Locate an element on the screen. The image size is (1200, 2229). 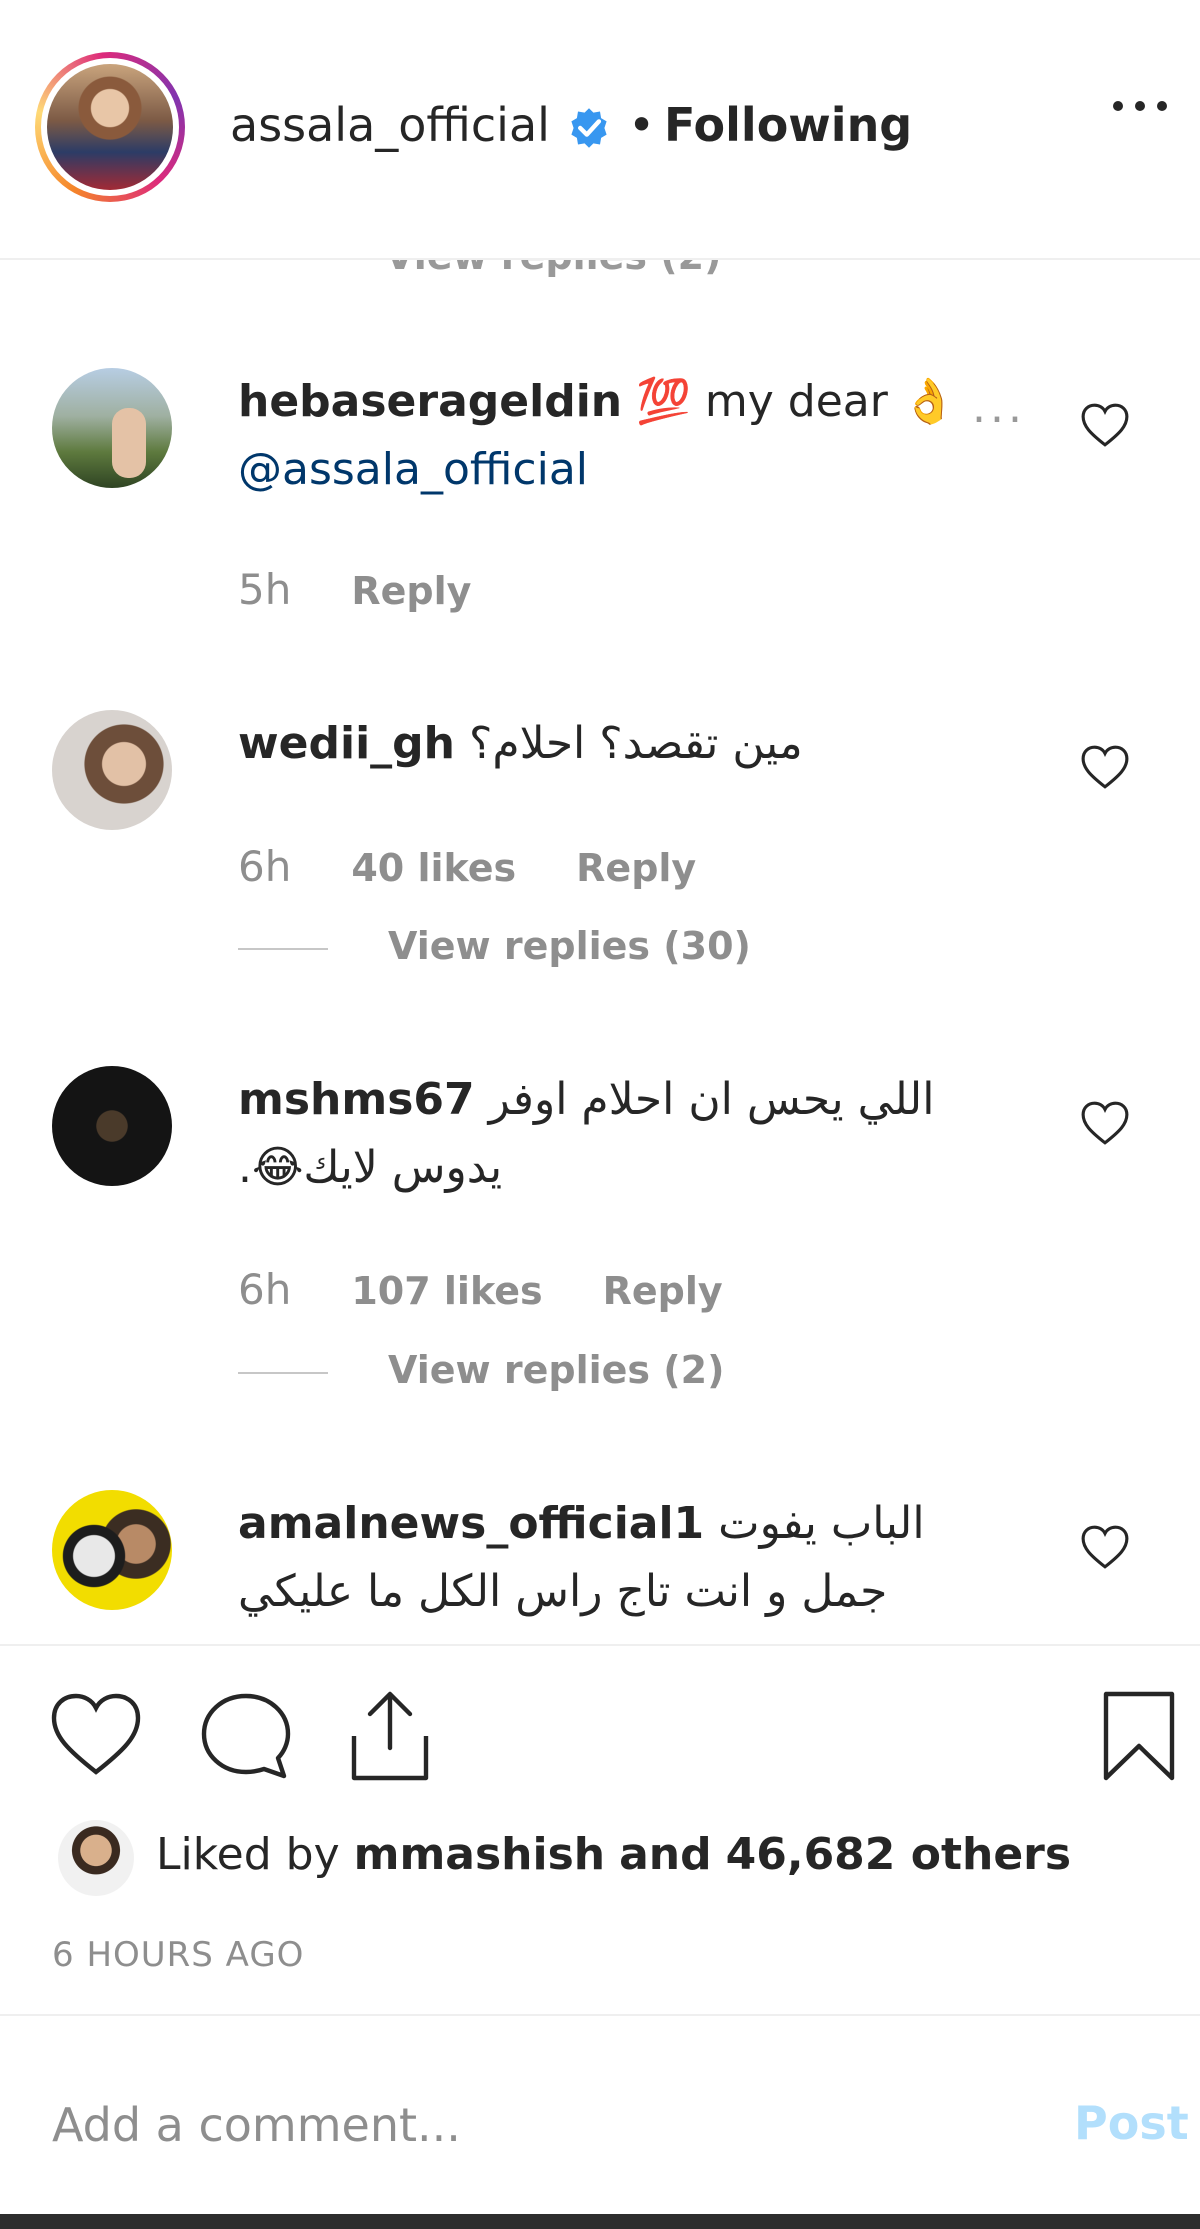
liked-by-user: mmashish is located at coordinates (480, 1854).